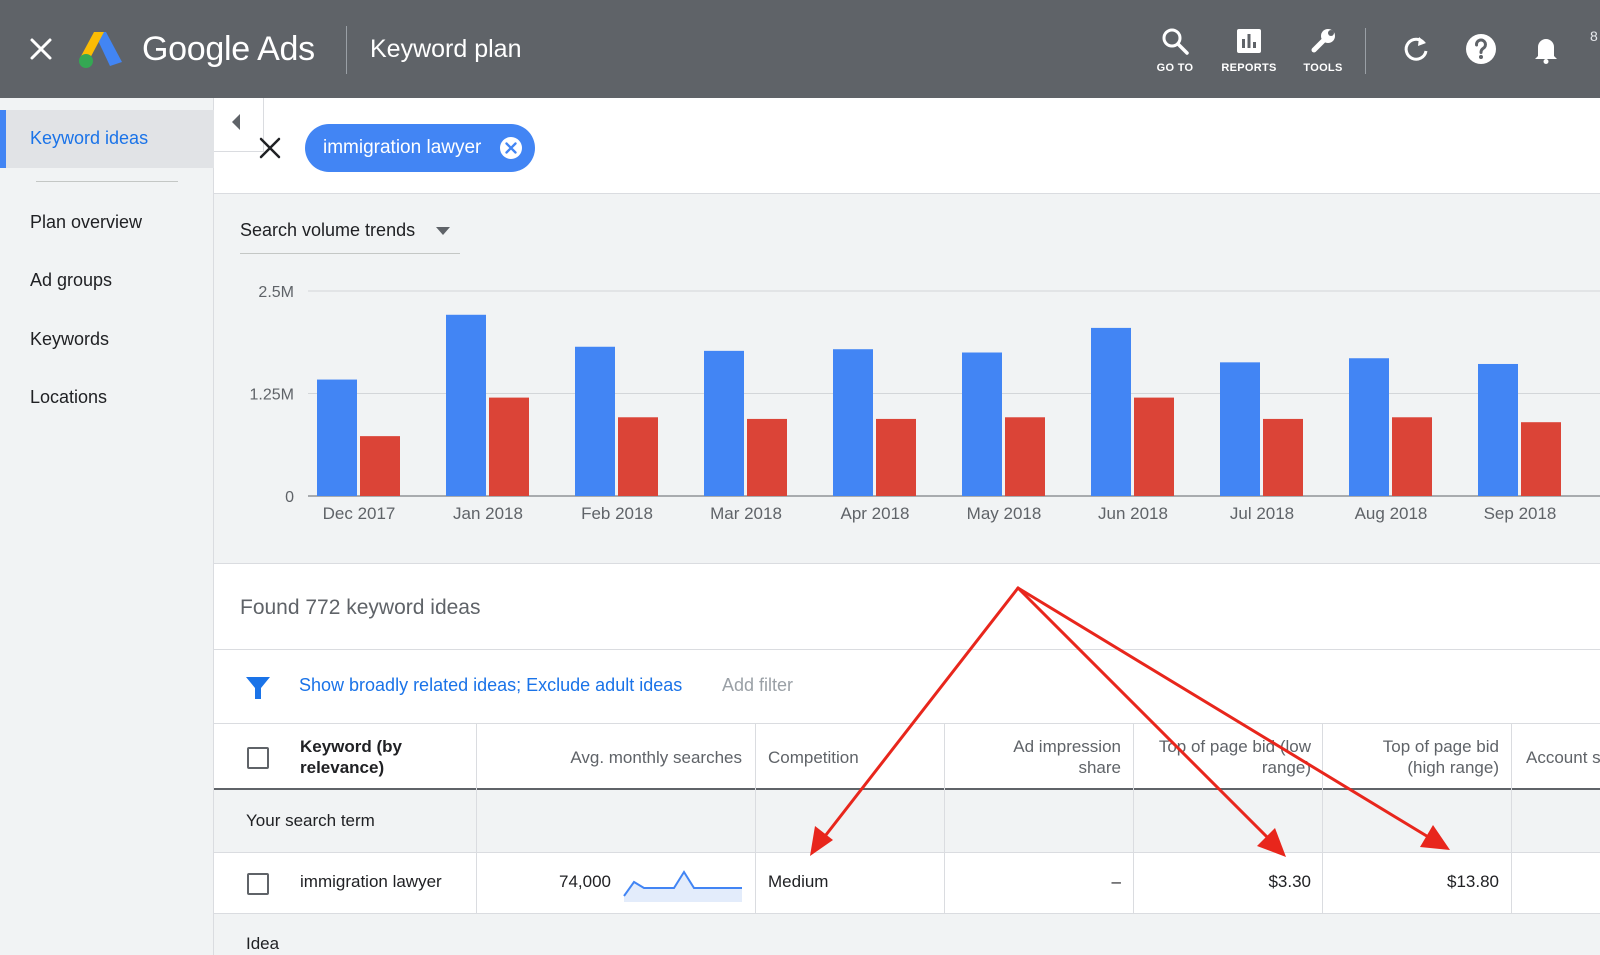 The width and height of the screenshot is (1600, 955). I want to click on tools-button: TOOLS, so click(1323, 54).